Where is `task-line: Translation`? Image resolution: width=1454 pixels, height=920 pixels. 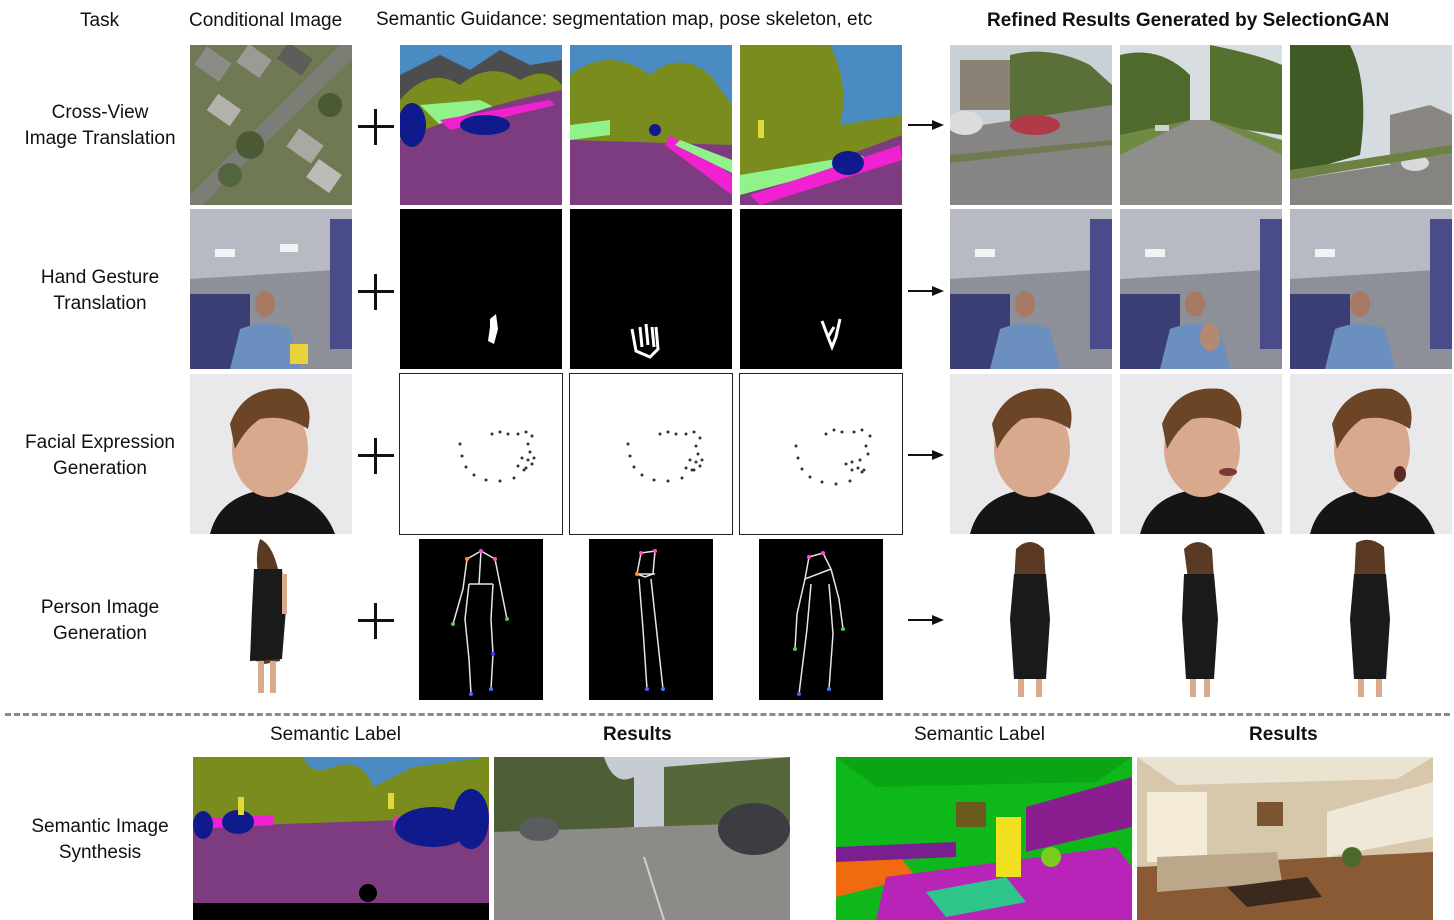
task-line: Translation is located at coordinates (100, 303).